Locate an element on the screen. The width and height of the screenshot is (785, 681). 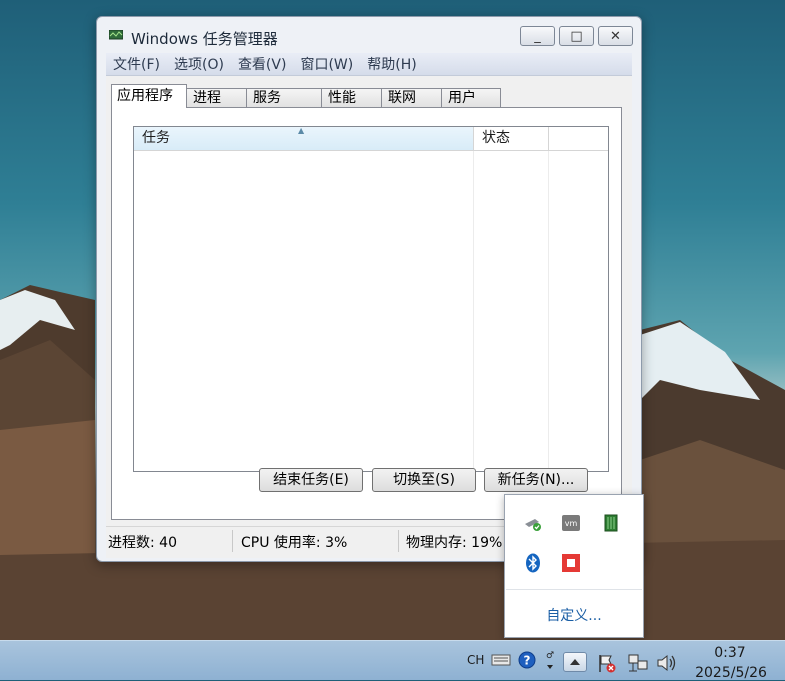
maximize-button: □ is located at coordinates (576, 36).